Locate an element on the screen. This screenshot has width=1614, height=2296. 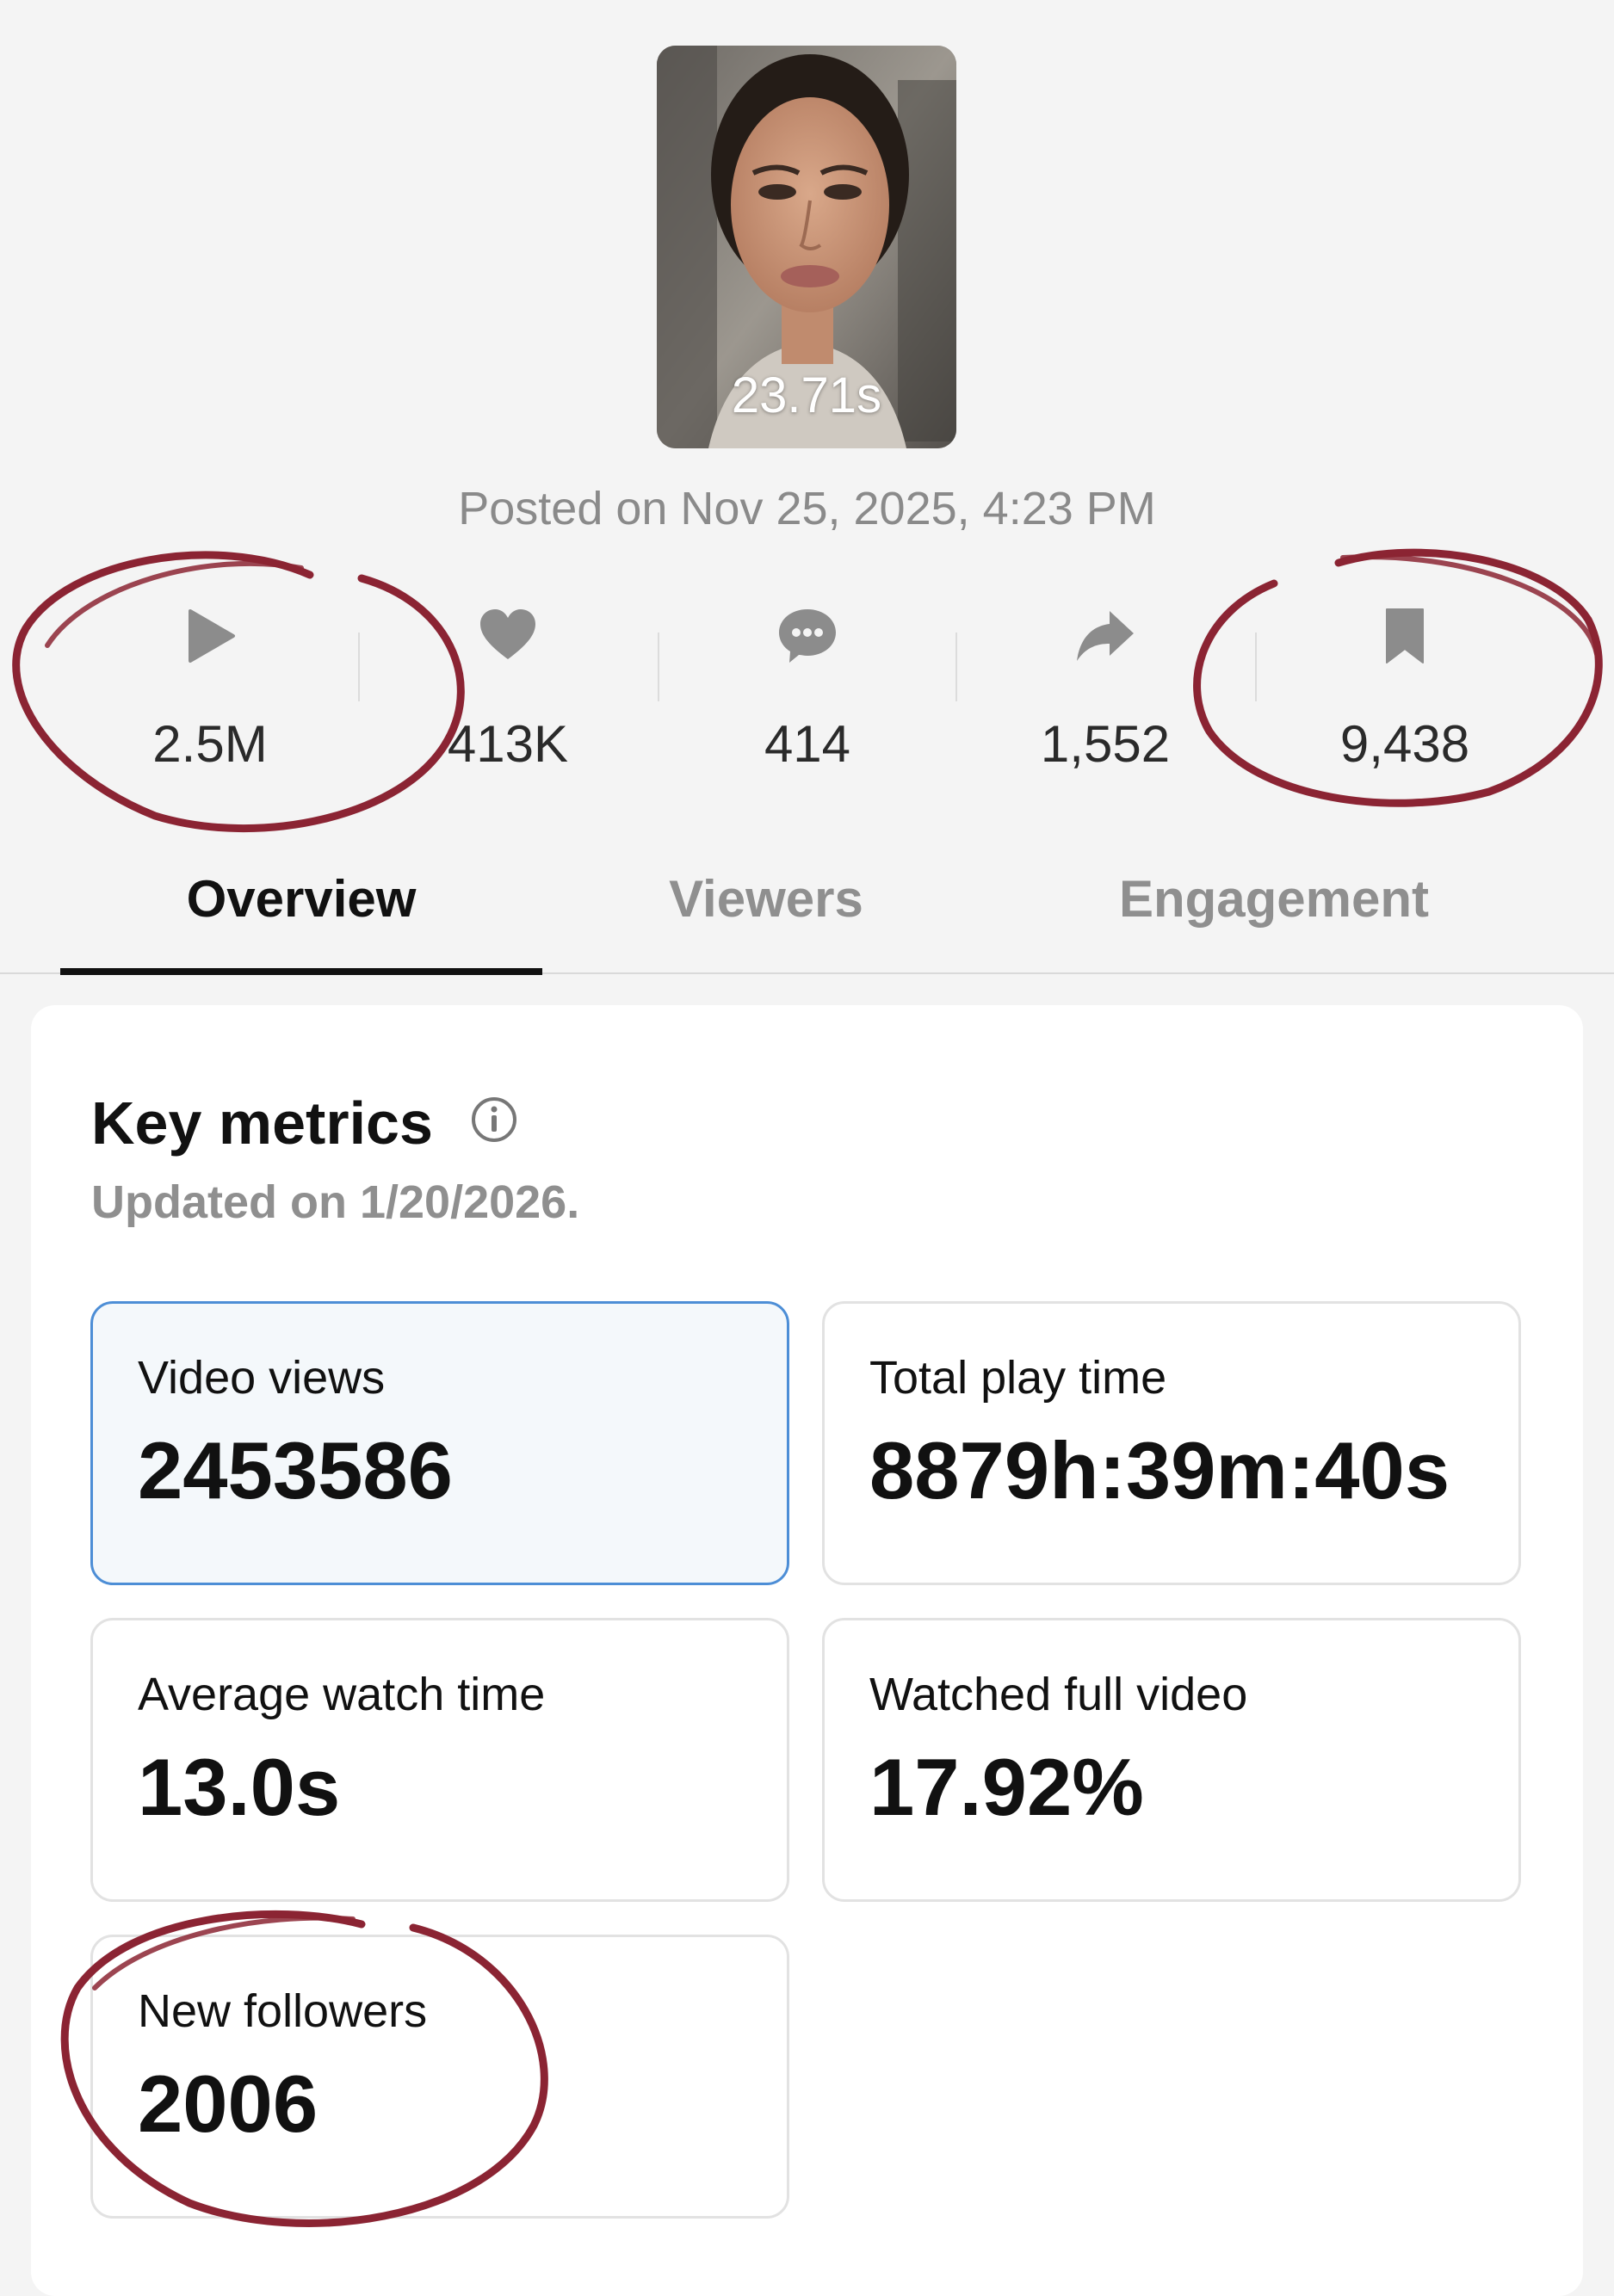
stat-value: 413K is located at coordinates (508, 744).